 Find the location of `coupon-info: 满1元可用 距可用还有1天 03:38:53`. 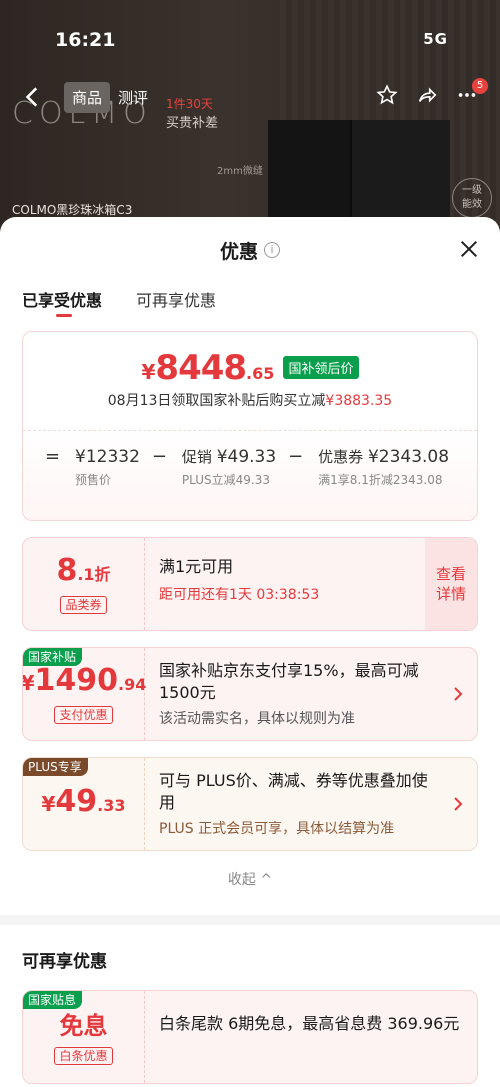

coupon-info: 满1元可用 距可用还有1天 03:38:53 is located at coordinates (285, 584).